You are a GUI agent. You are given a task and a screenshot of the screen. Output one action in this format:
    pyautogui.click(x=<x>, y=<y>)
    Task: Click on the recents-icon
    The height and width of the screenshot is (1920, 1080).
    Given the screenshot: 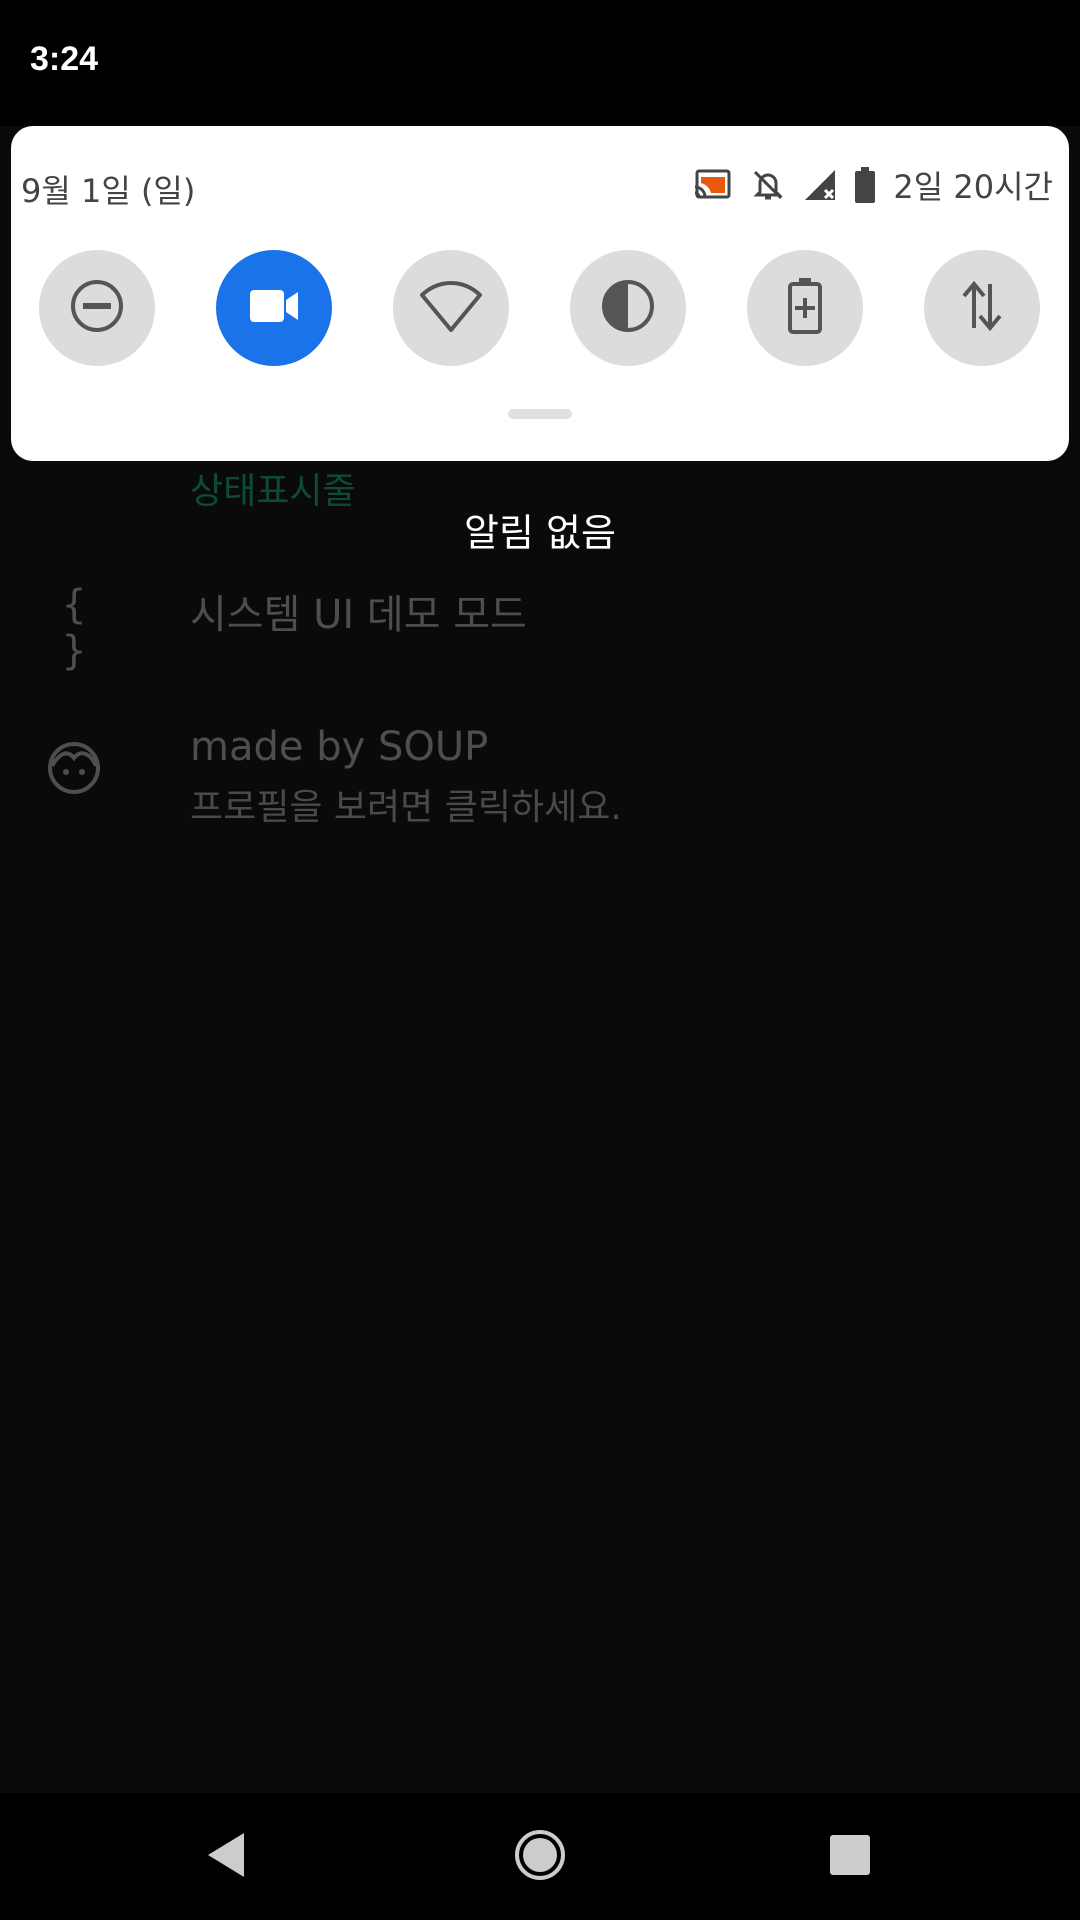 What is the action you would take?
    pyautogui.click(x=850, y=1857)
    